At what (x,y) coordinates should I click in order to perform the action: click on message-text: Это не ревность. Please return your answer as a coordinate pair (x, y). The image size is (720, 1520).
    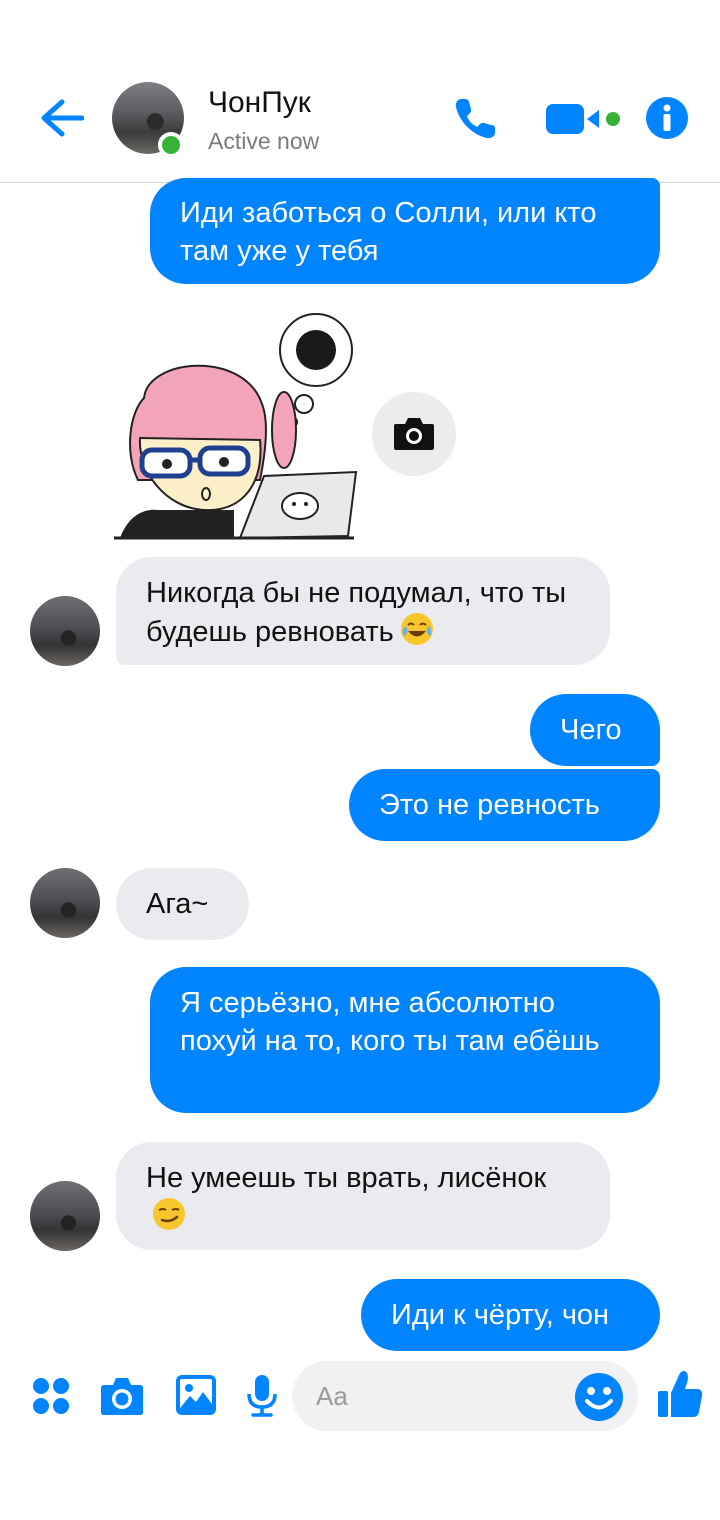
    Looking at the image, I should click on (489, 805).